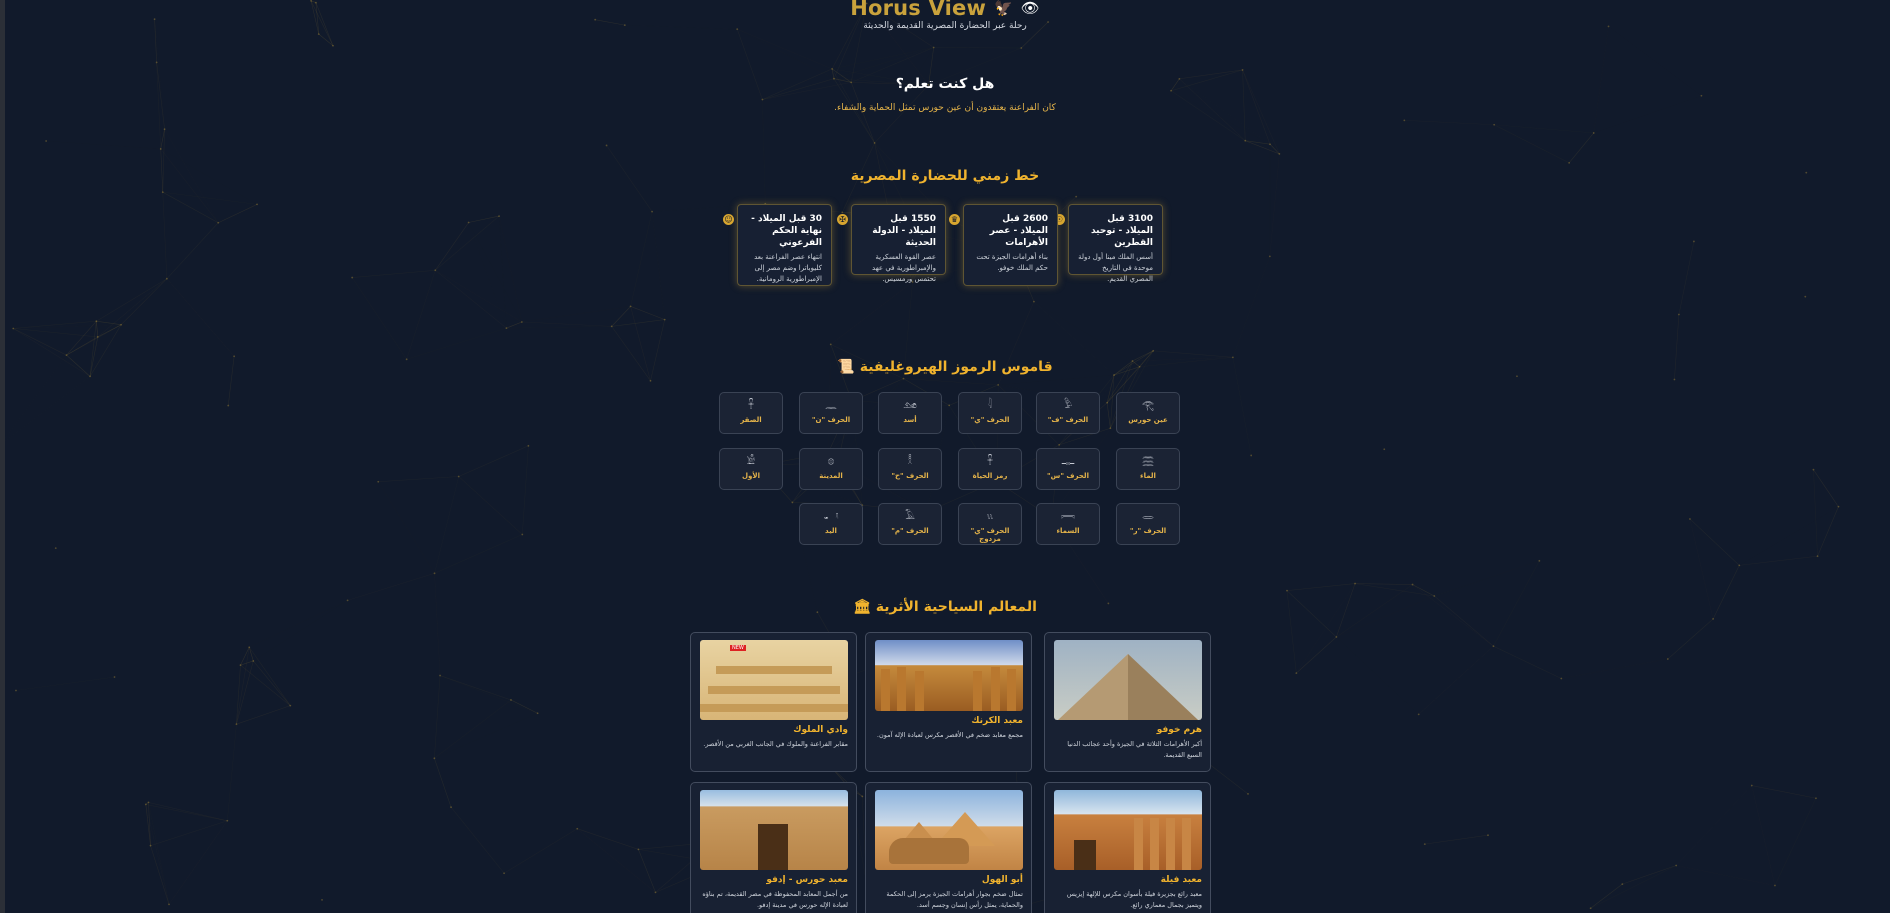 Image resolution: width=1890 pixels, height=913 pixels. I want to click on hieroglyph-card: 𓊖 المدينة, so click(831, 469).